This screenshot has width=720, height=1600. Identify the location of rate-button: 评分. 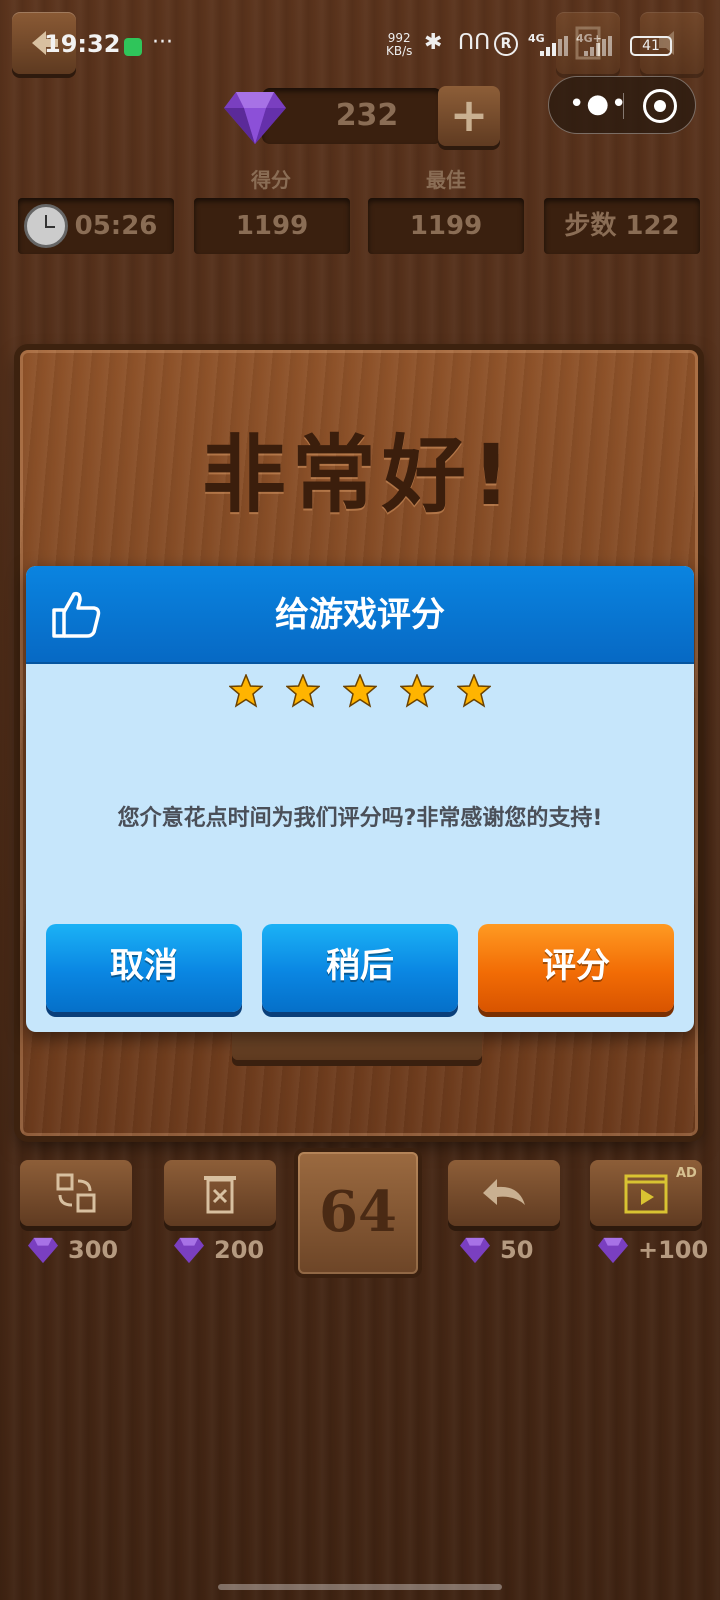
(576, 968).